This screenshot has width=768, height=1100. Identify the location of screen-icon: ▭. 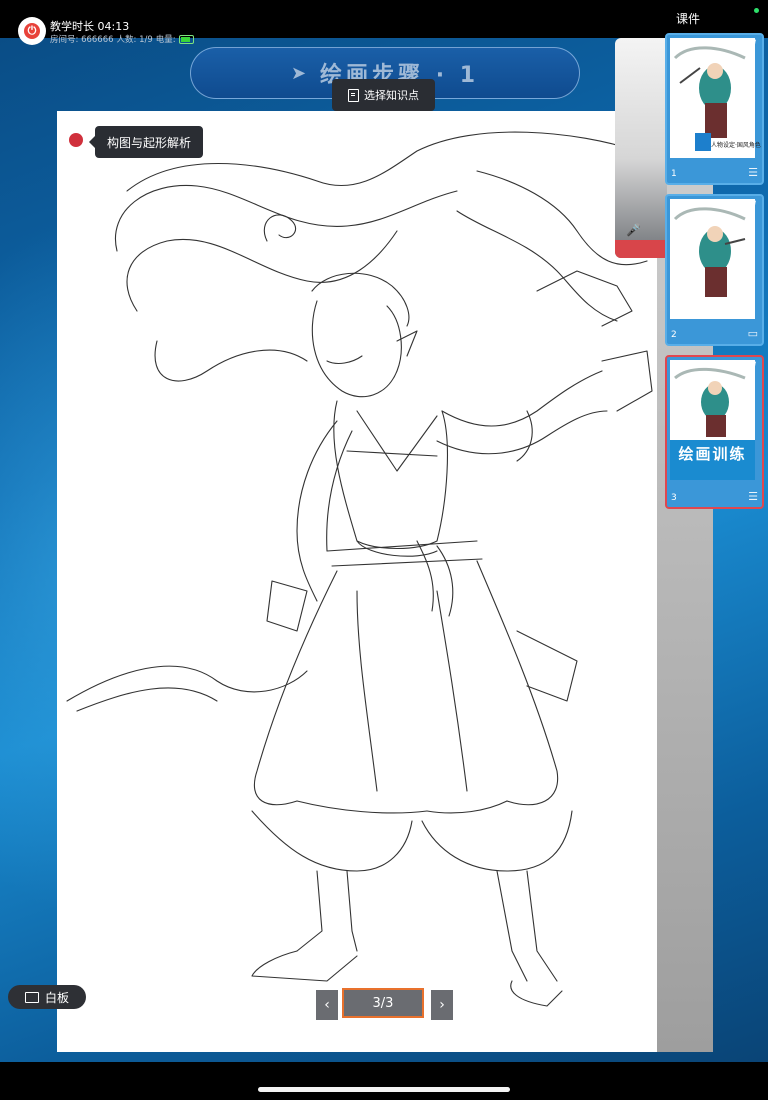
(752, 333).